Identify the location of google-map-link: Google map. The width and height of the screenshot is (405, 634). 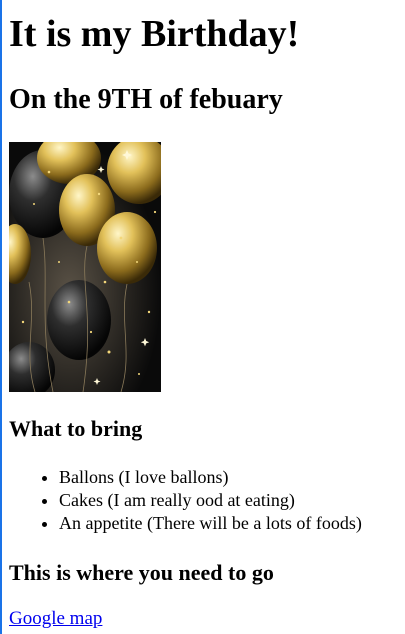
(55, 619).